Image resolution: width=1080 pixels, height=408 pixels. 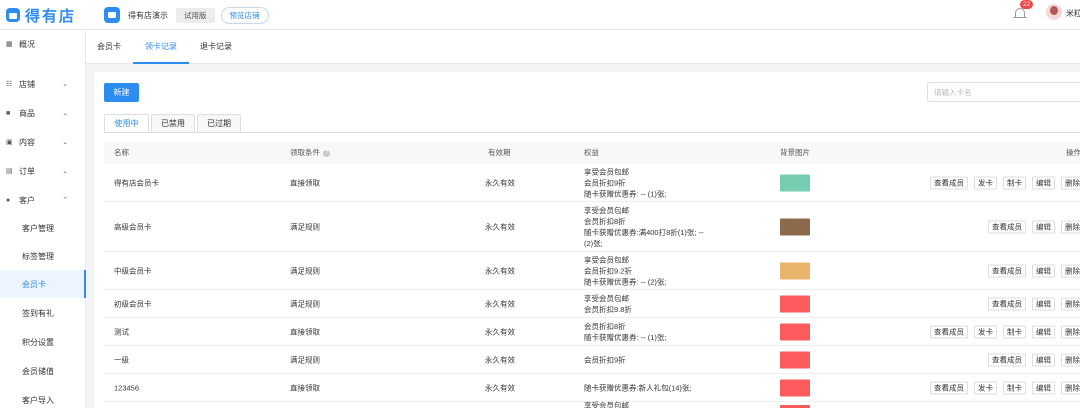 I want to click on notification-badge: 22, so click(x=1027, y=4).